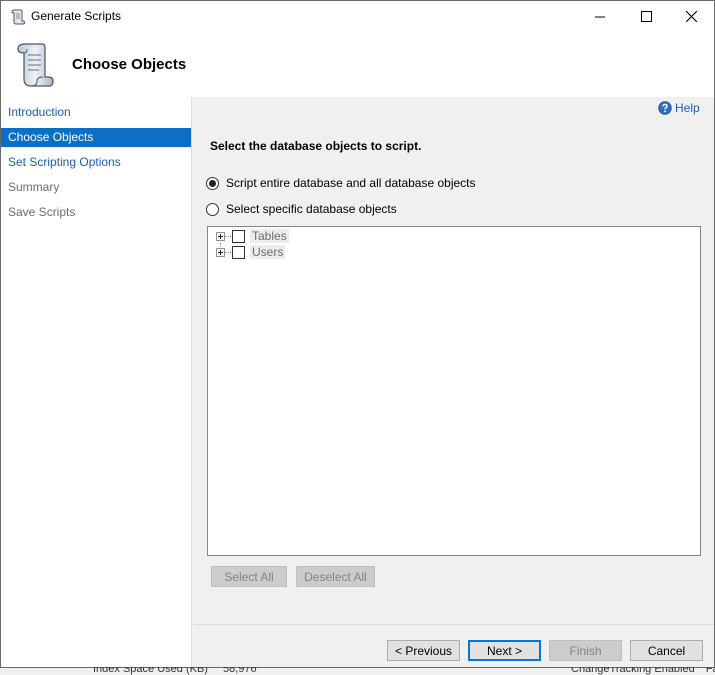 The width and height of the screenshot is (715, 675). I want to click on previous-button: < Previous, so click(423, 650).